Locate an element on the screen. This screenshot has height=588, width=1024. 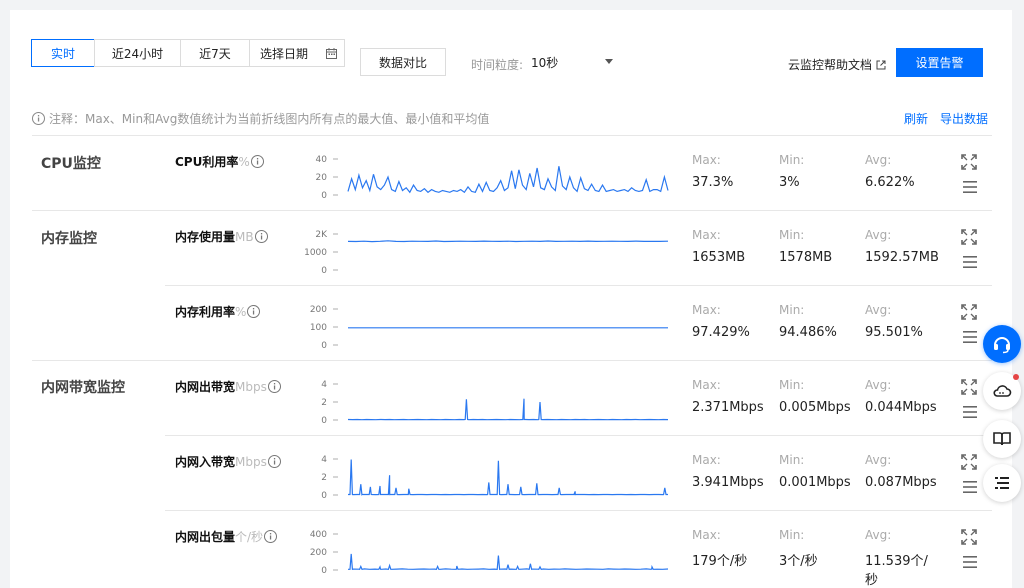
metric-name-text: 内存利用率 is located at coordinates (205, 312).